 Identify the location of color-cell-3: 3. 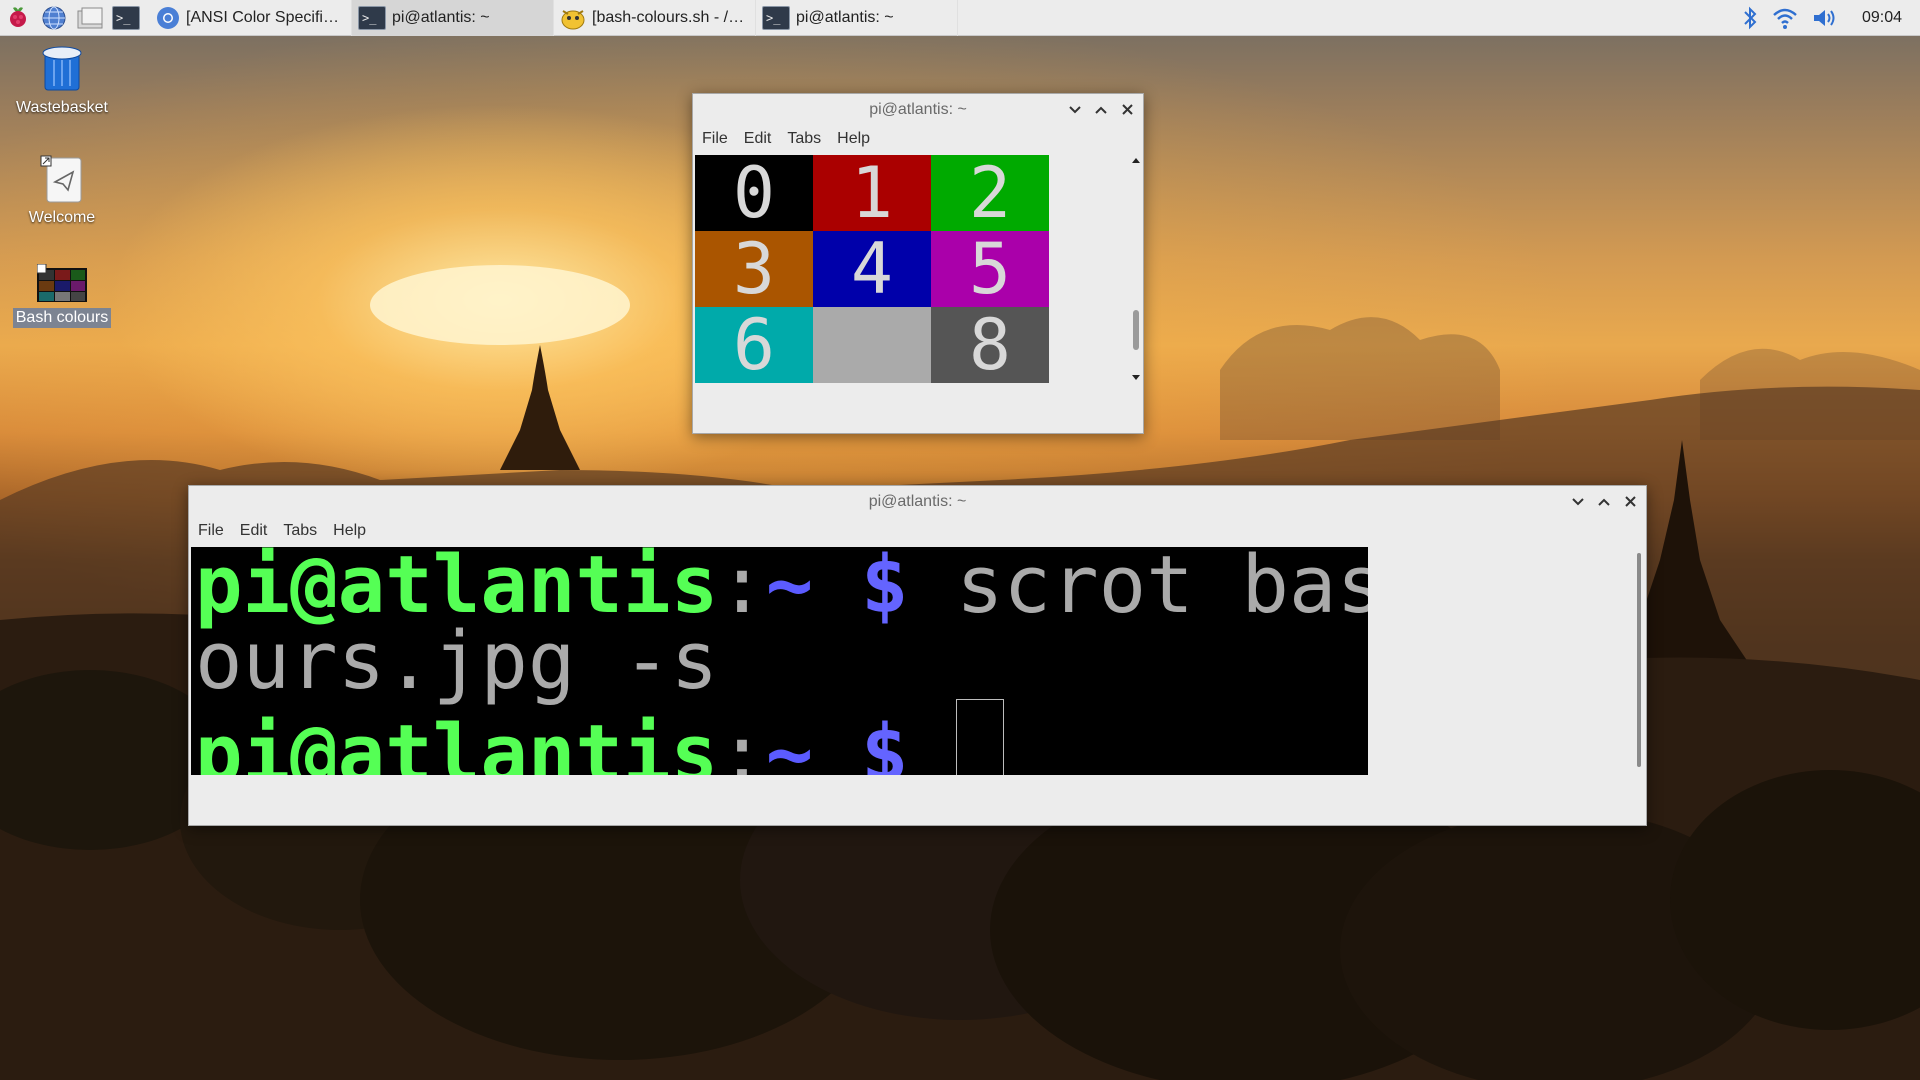
(754, 269).